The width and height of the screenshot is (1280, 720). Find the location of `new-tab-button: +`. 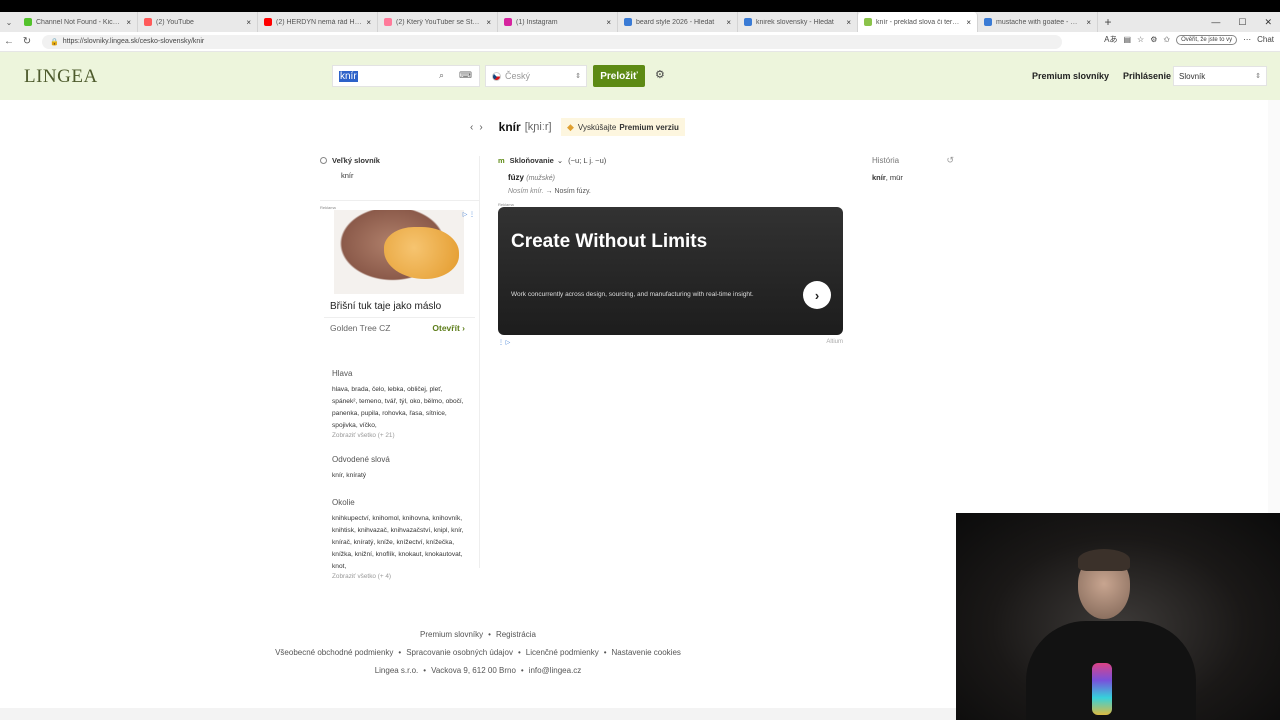

new-tab-button: + is located at coordinates (1108, 22).